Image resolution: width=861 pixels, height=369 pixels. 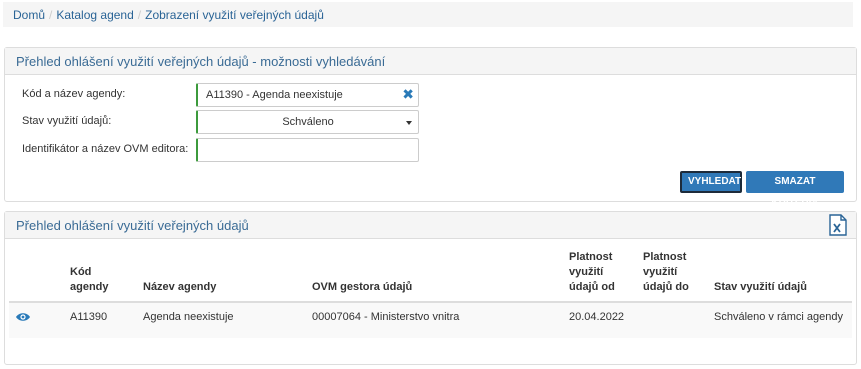 What do you see at coordinates (36, 320) in the screenshot?
I see `view-cell` at bounding box center [36, 320].